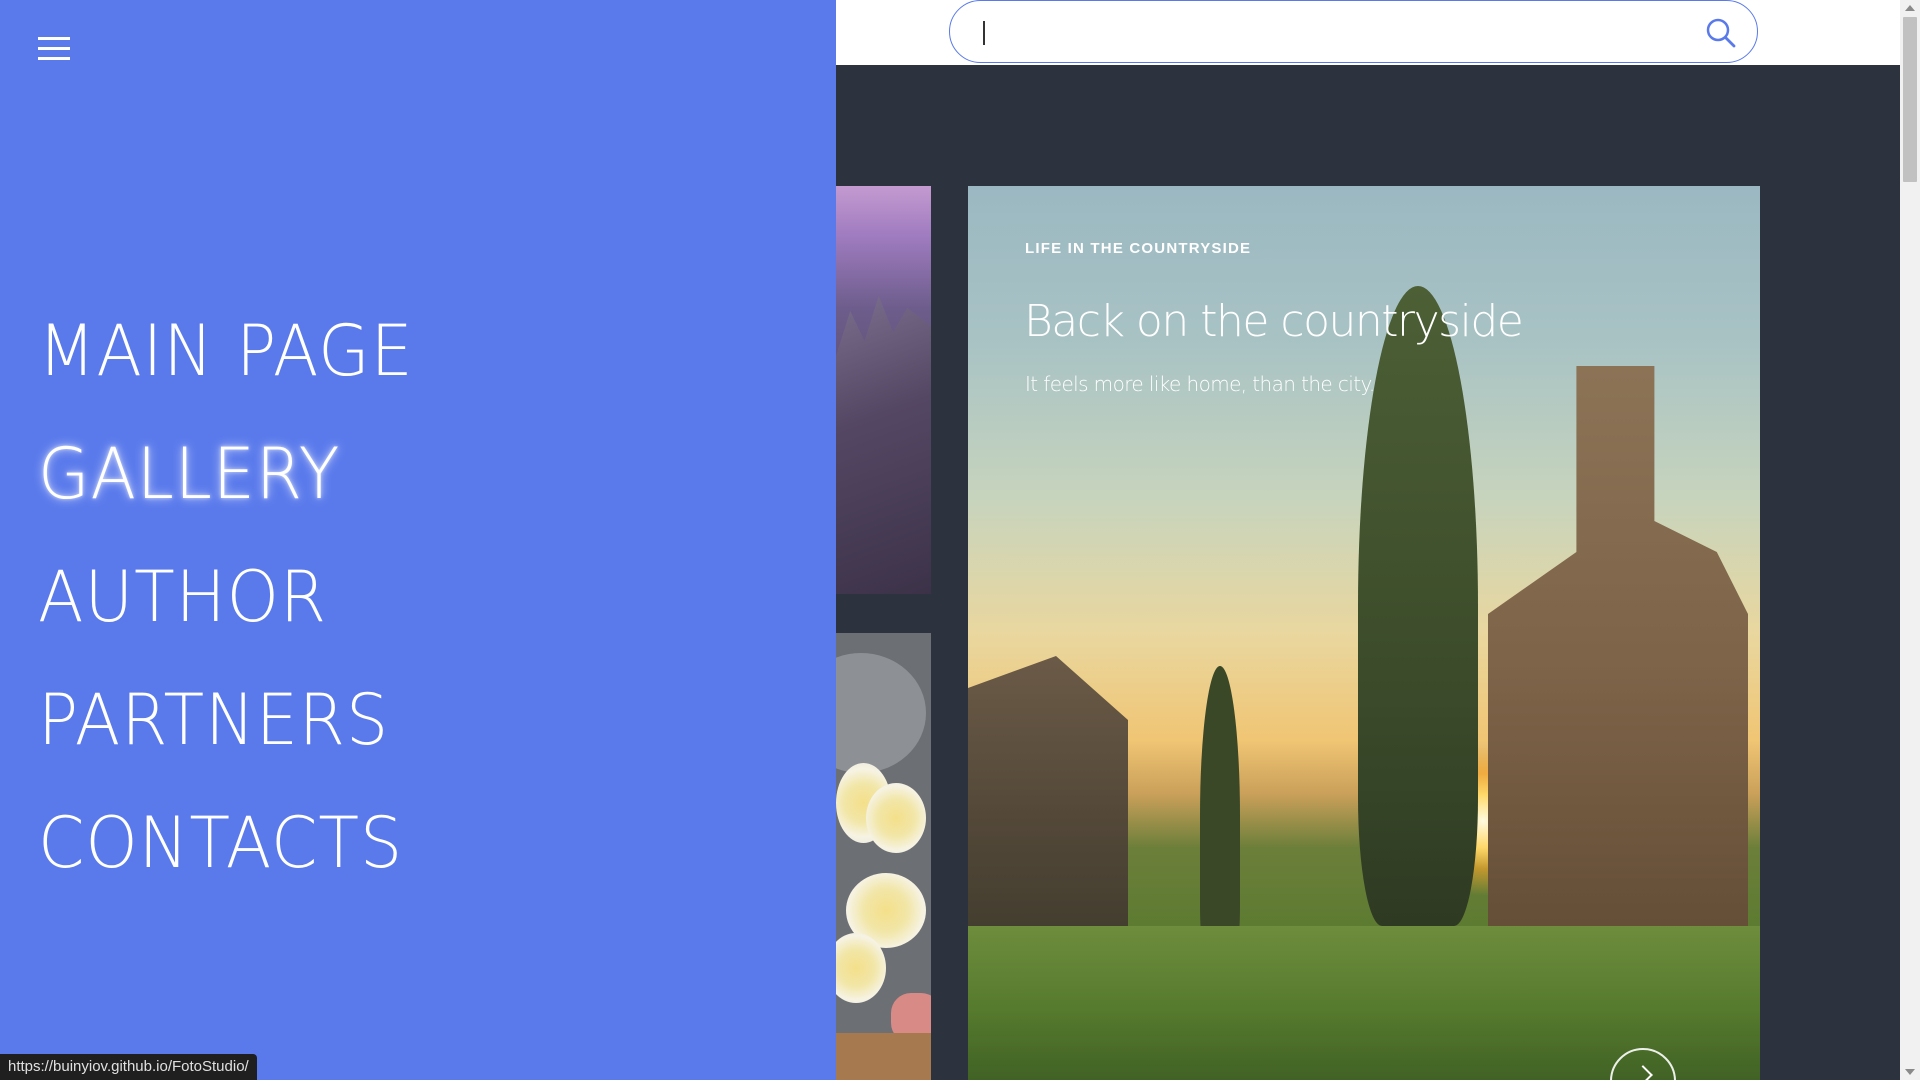 The image size is (1920, 1080). I want to click on church-image, so click(1618, 676).